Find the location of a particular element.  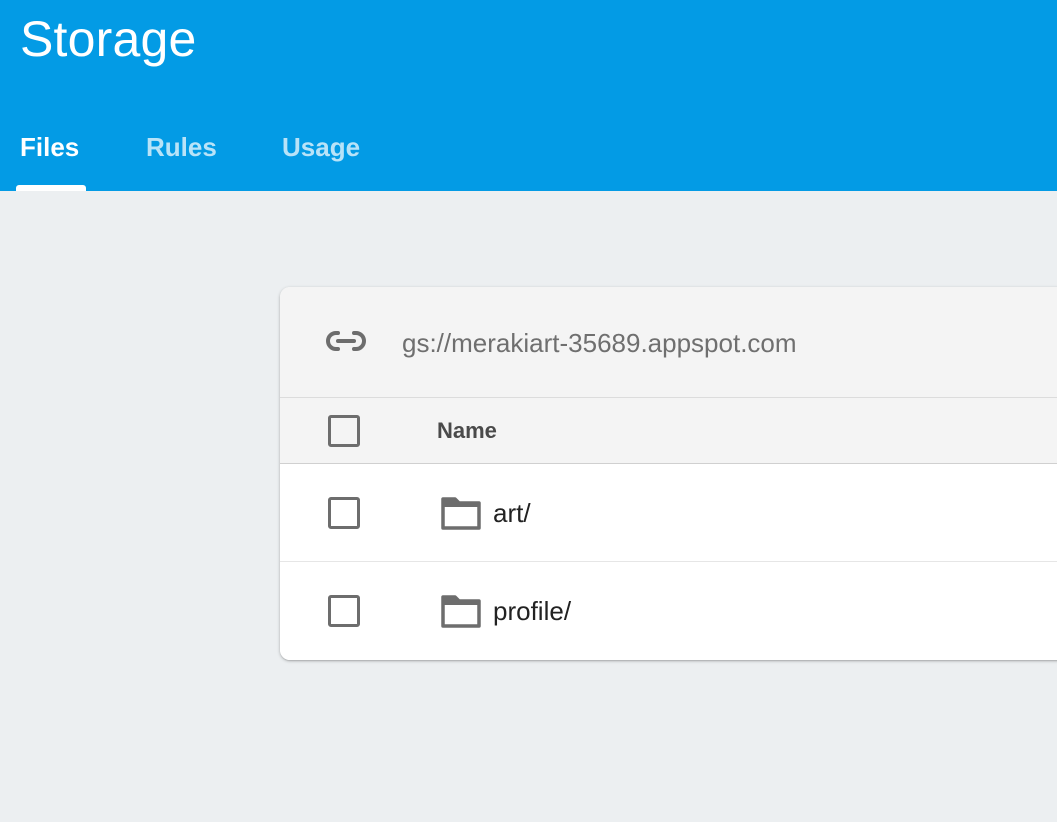

tab-usage: Usage is located at coordinates (321, 147).